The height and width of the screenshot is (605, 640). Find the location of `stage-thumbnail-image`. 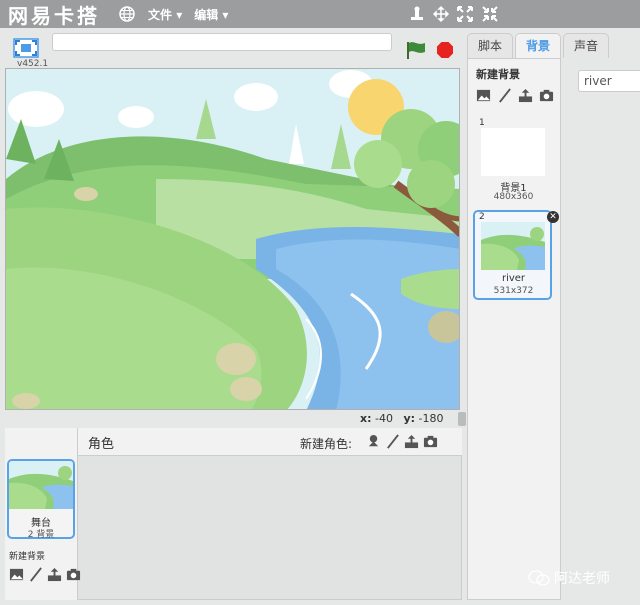

stage-thumbnail-image is located at coordinates (41, 485).